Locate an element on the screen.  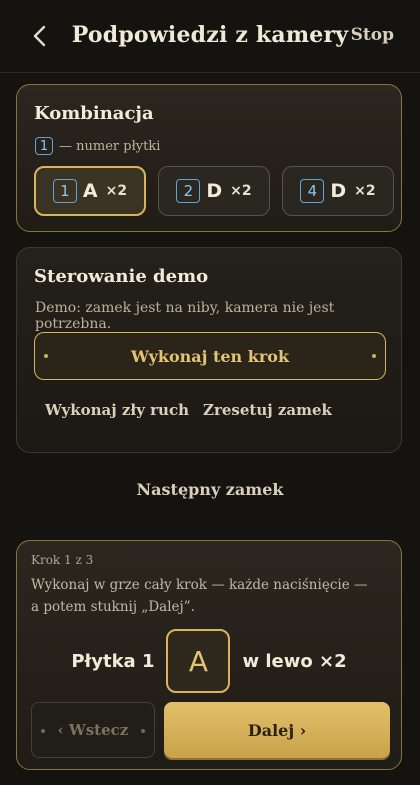
tile-hint: Płytka 1 A w lewo ×2 is located at coordinates (209, 661).